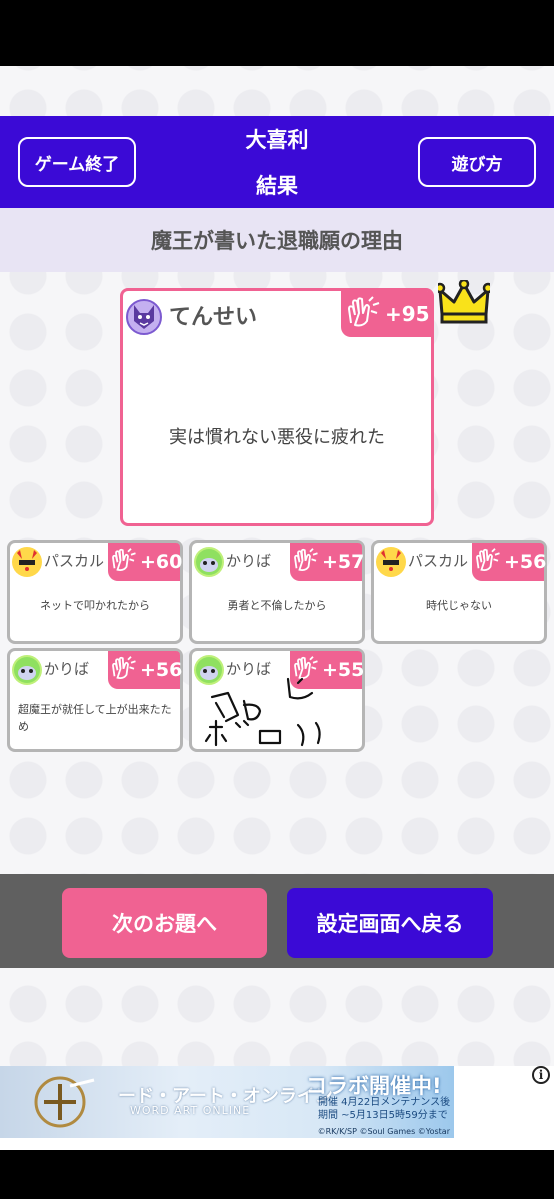 The width and height of the screenshot is (554, 1199). What do you see at coordinates (277, 437) in the screenshot?
I see `winner-answer-text: 実は慣れない悪役に疲れた` at bounding box center [277, 437].